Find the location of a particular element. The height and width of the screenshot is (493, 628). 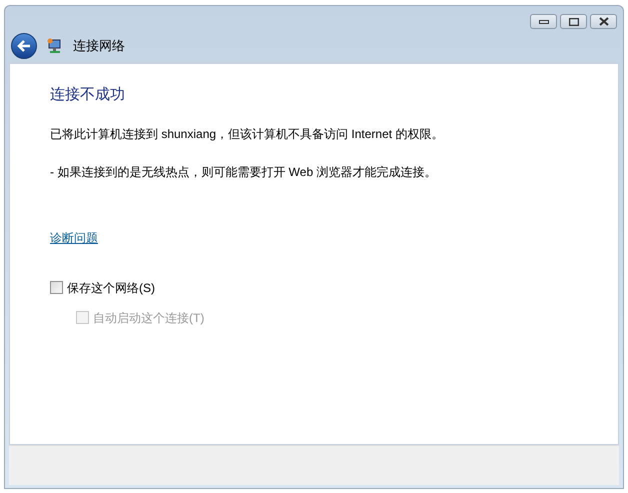

back-arrow-icon is located at coordinates (24, 46).